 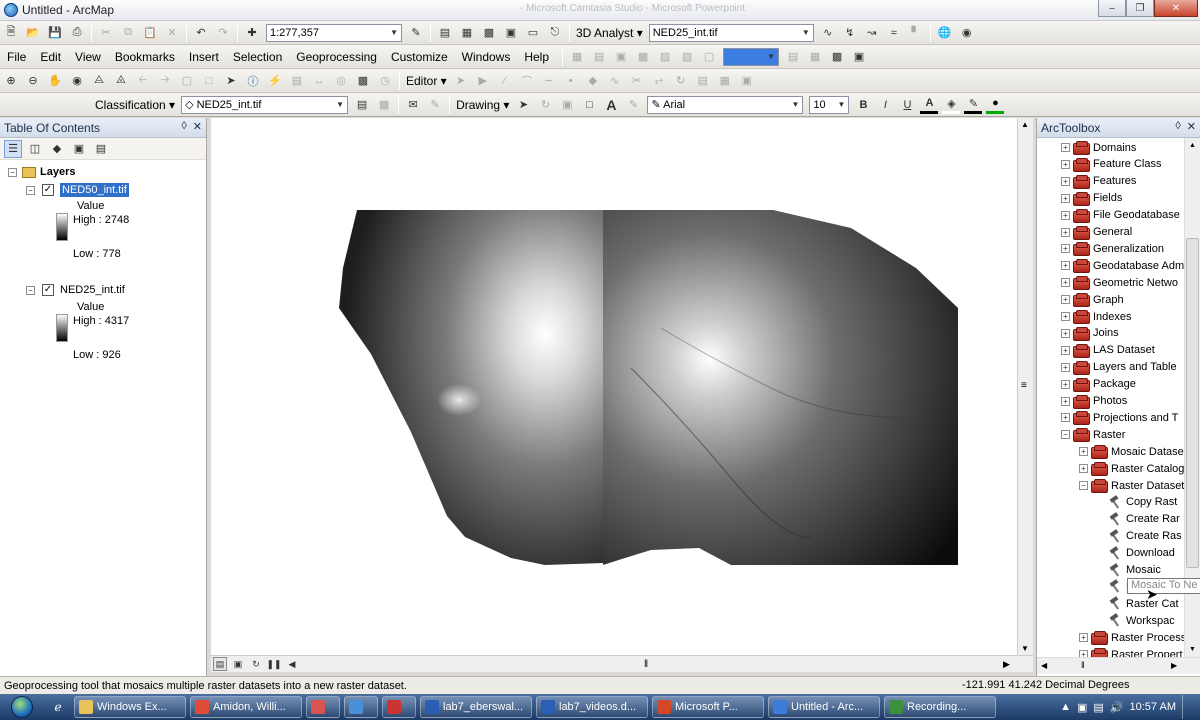 I want to click on open-folder-icon: 📂, so click(x=33, y=33).